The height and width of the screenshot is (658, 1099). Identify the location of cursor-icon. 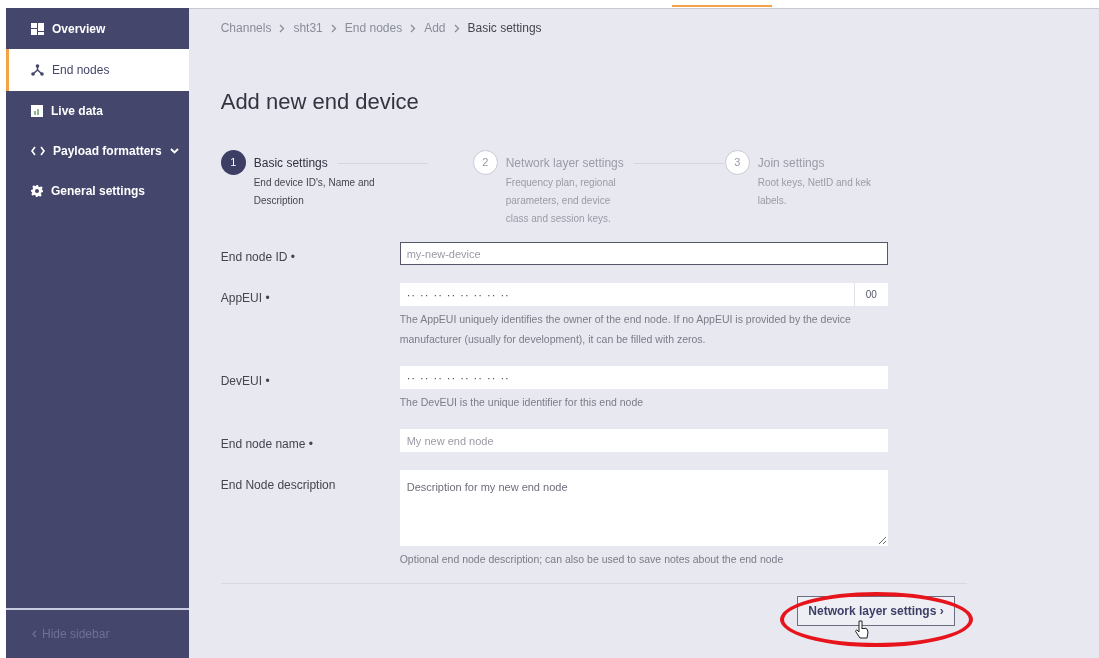
(861, 630).